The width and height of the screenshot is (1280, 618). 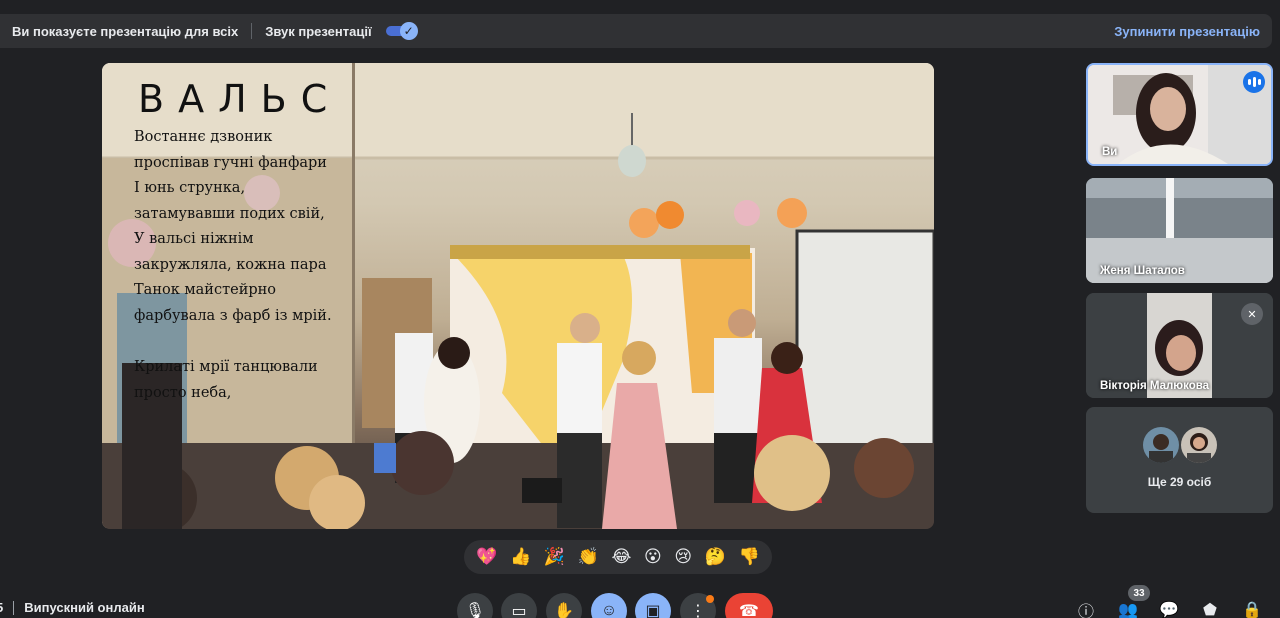 I want to click on presentation-audio-label: Звук презентації, so click(x=318, y=31).